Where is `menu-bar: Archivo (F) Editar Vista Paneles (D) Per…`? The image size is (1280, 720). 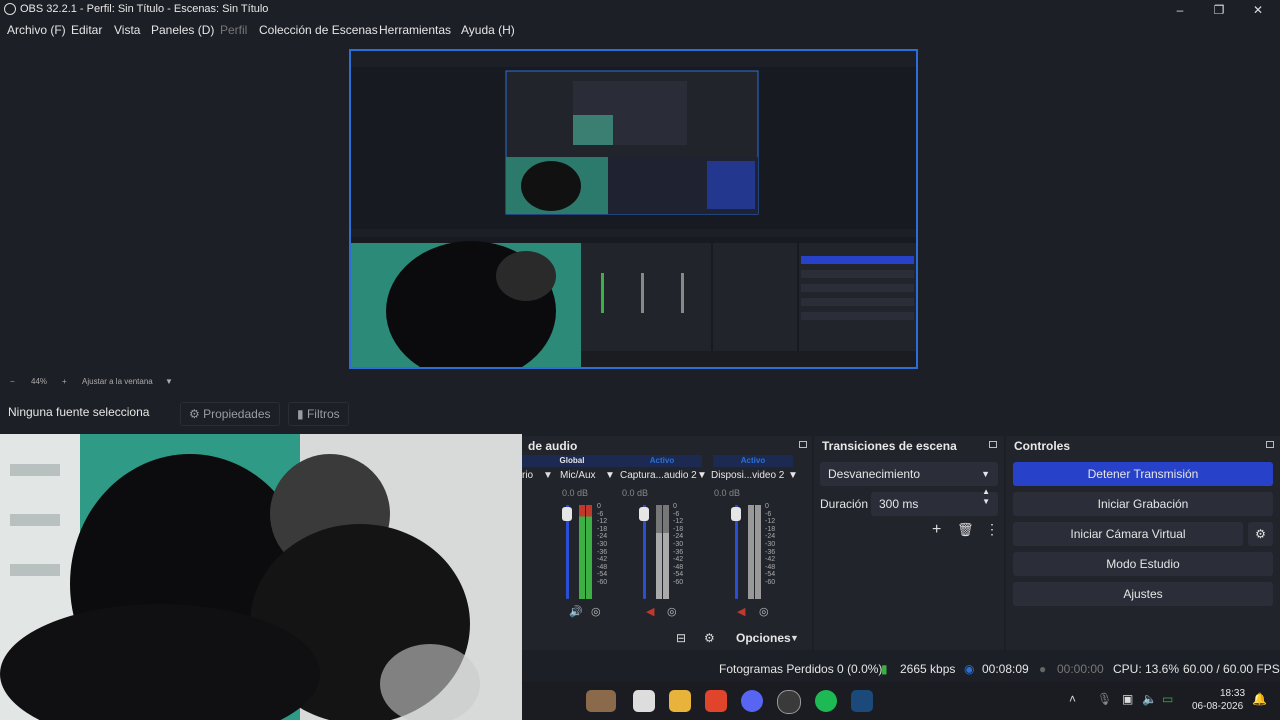 menu-bar: Archivo (F) Editar Vista Paneles (D) Per… is located at coordinates (640, 31).